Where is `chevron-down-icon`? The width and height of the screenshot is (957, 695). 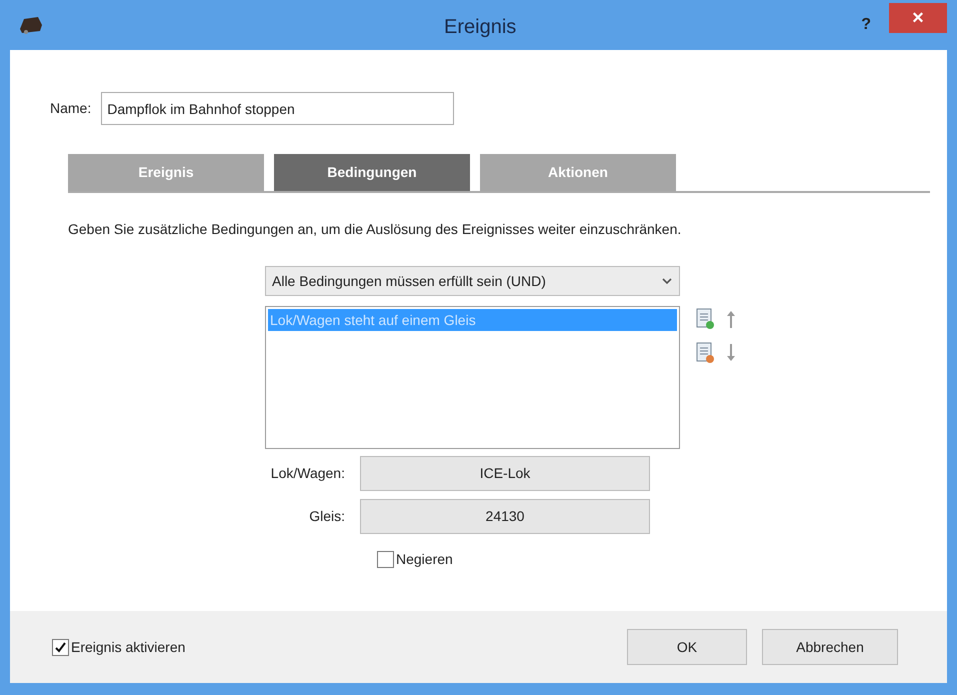
chevron-down-icon is located at coordinates (667, 281).